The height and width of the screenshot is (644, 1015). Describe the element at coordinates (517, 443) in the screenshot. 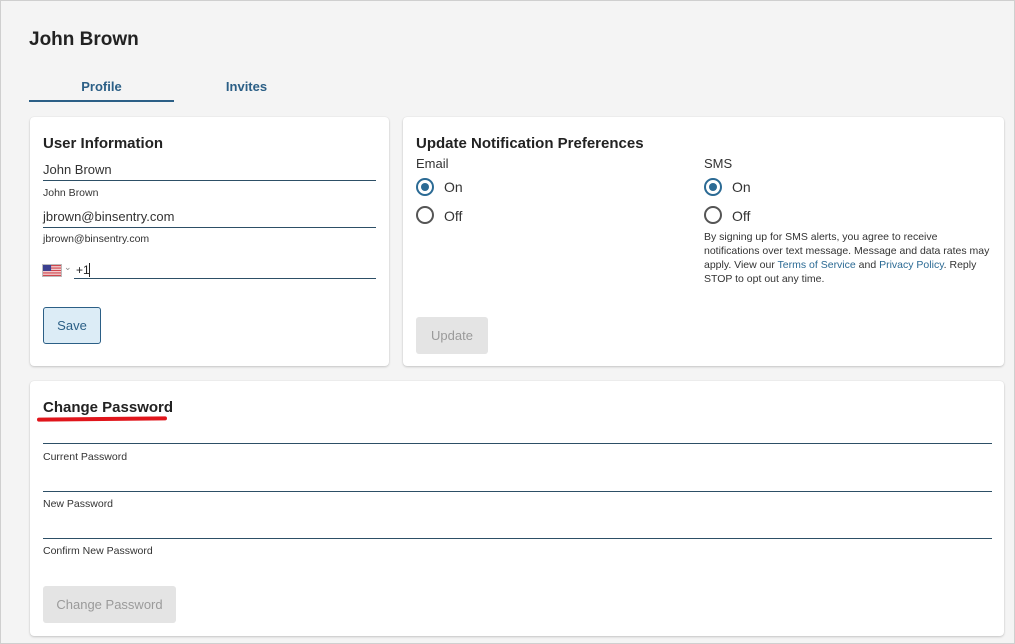

I see `current-password-input` at that location.